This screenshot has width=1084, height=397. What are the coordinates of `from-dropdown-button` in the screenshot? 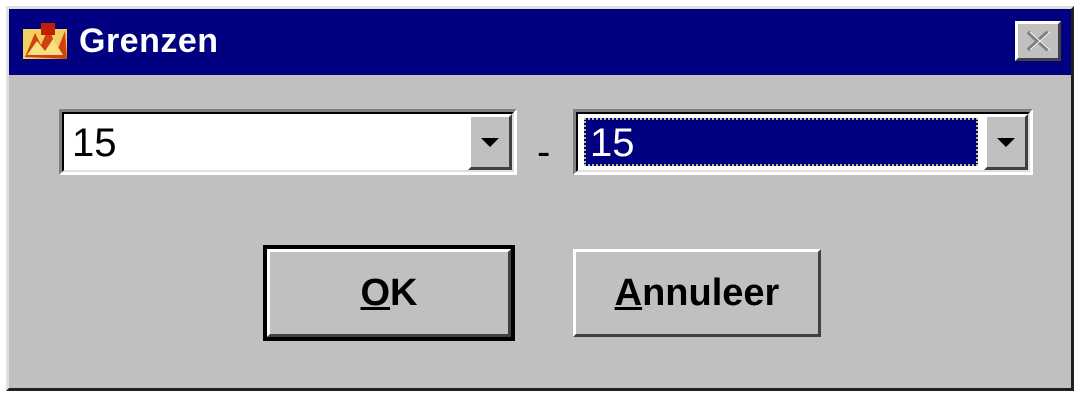 It's located at (490, 142).